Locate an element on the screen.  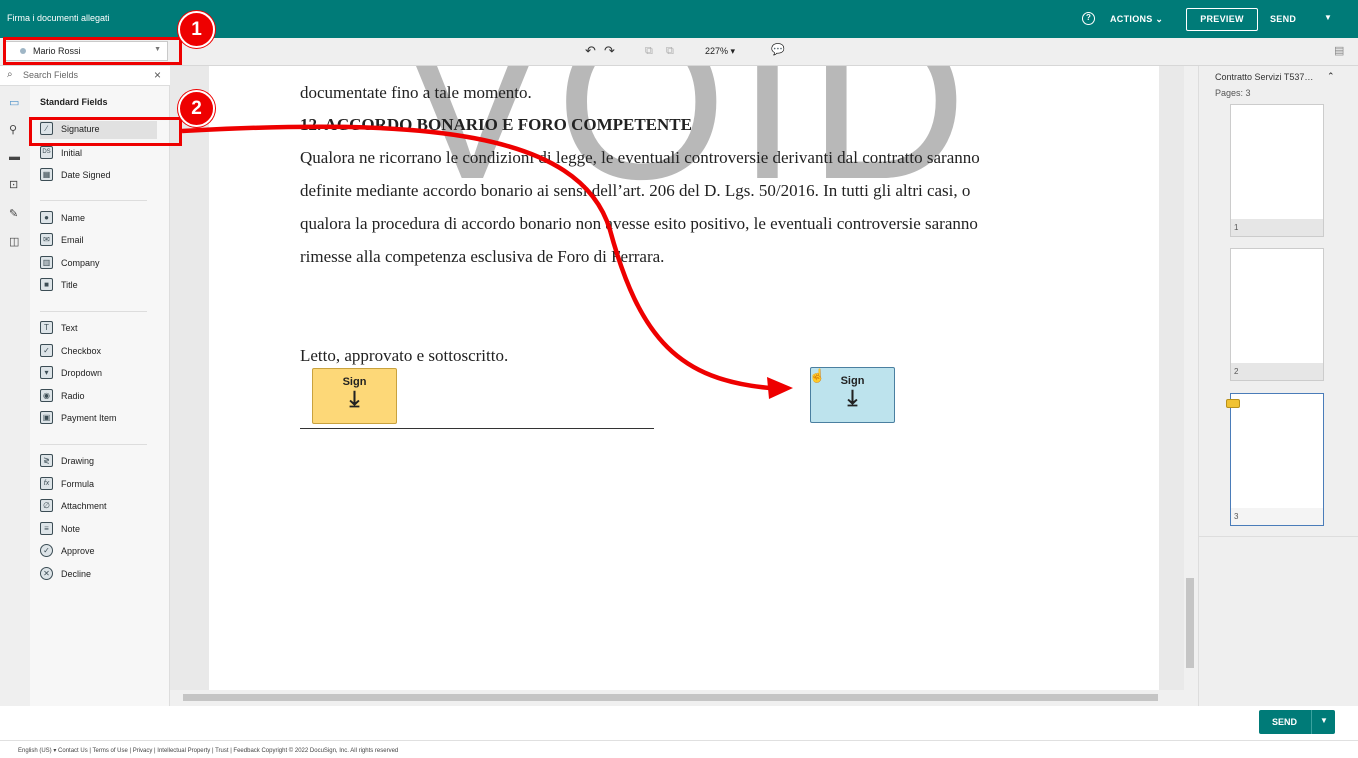
signature-line is located at coordinates (477, 428).